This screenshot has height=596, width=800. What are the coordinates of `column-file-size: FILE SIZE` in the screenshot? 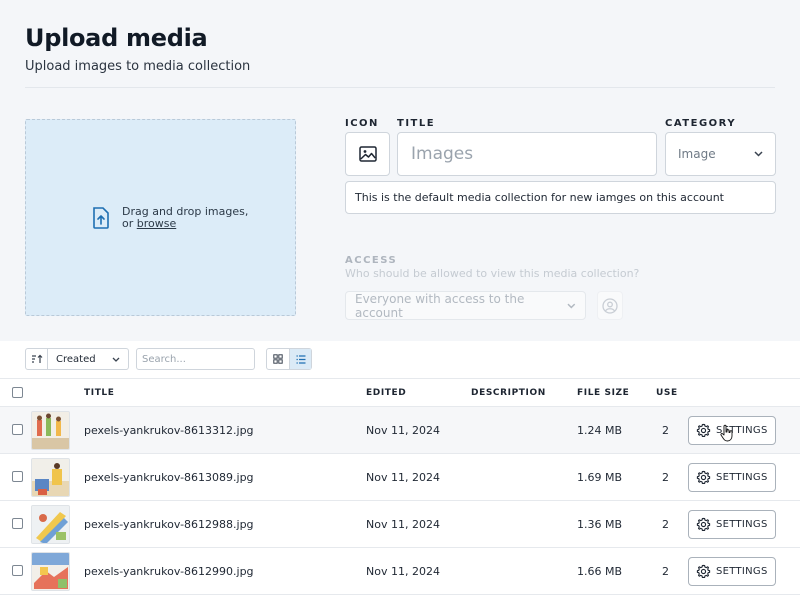 It's located at (603, 393).